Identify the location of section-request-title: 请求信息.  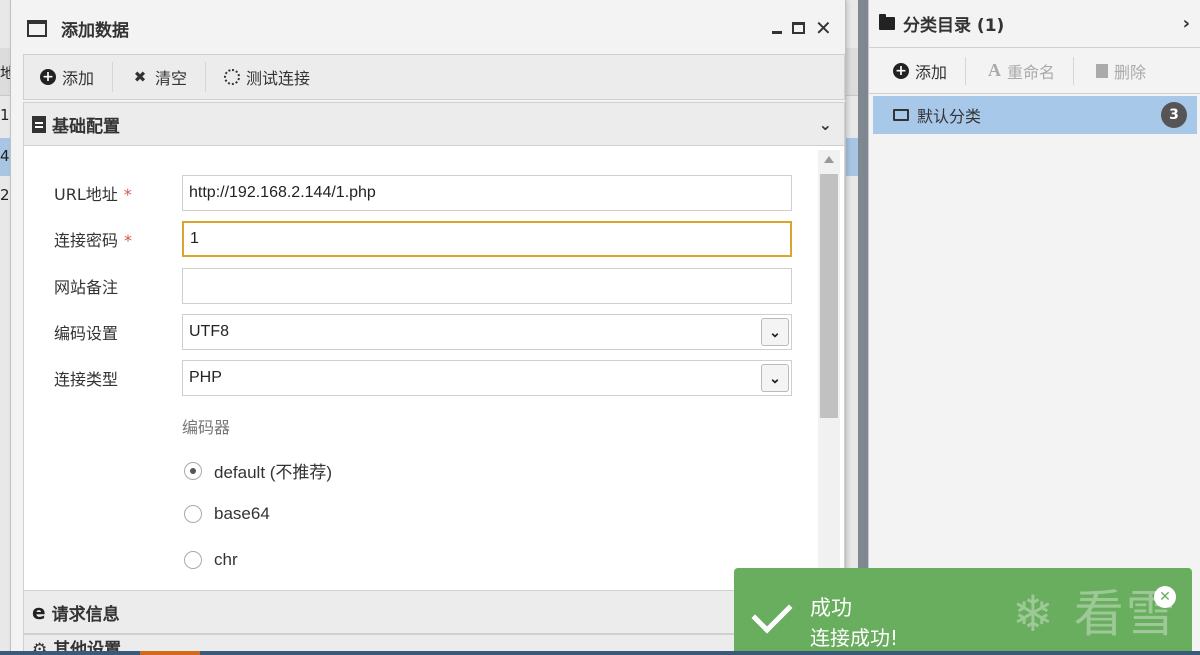
(85, 614).